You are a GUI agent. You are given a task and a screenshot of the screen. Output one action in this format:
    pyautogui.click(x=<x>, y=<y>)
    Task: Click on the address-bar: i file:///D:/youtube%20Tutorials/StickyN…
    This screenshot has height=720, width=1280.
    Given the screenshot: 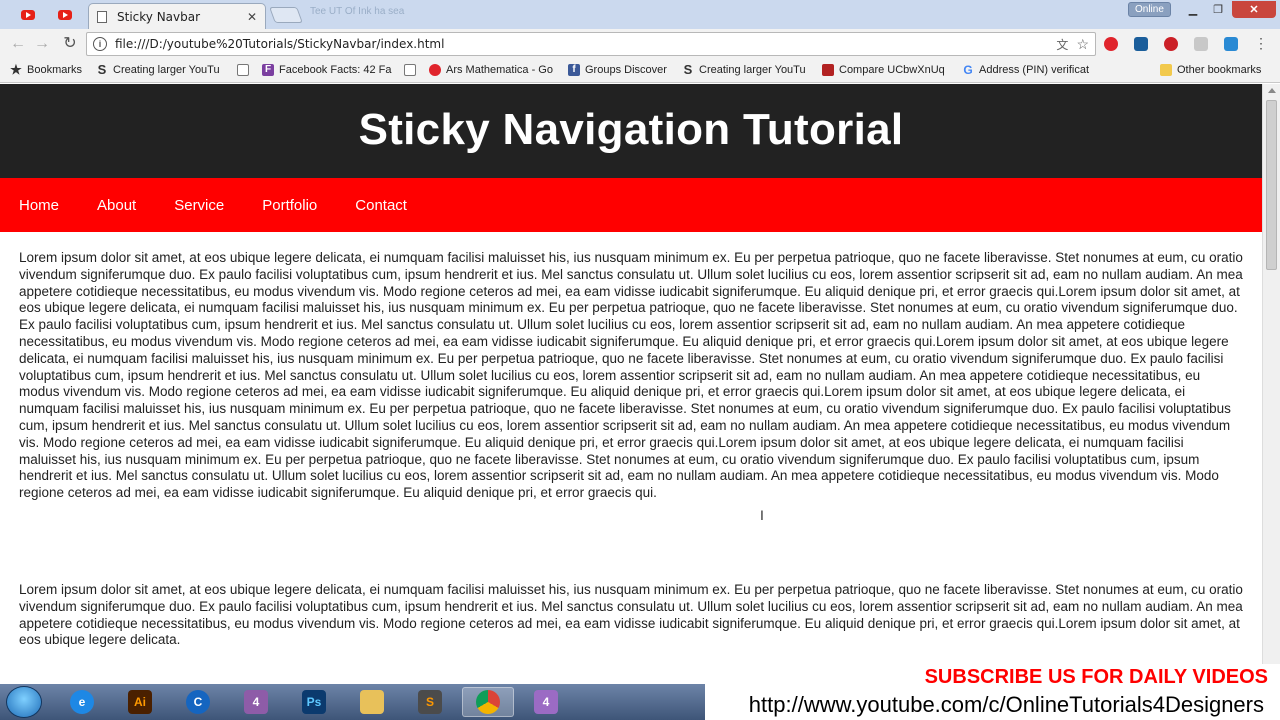 What is the action you would take?
    pyautogui.click(x=591, y=44)
    